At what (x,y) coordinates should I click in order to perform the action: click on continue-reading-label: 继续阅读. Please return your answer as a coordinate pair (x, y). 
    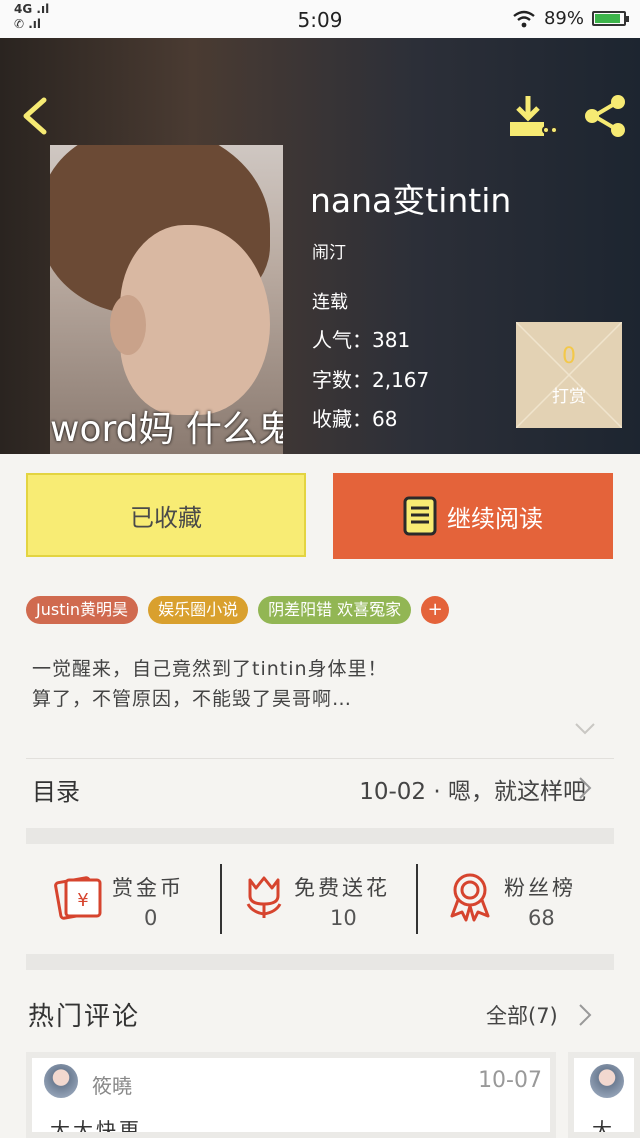
    Looking at the image, I should click on (495, 518).